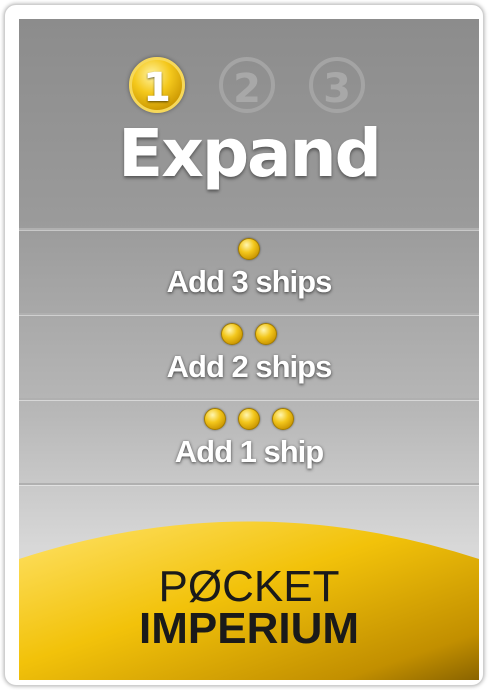 The image size is (490, 690). I want to click on option-1-label: Add 3 ships, so click(249, 281).